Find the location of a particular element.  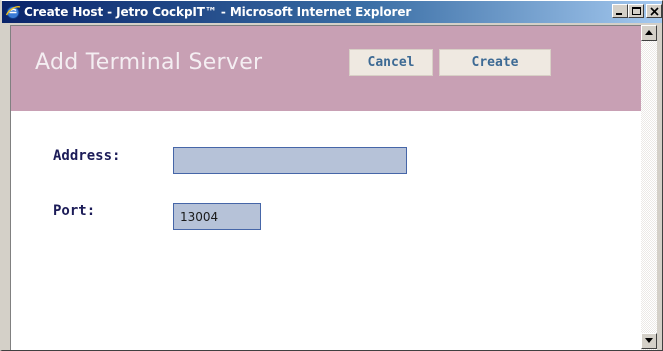

vertical-scrollbar is located at coordinates (649, 187).